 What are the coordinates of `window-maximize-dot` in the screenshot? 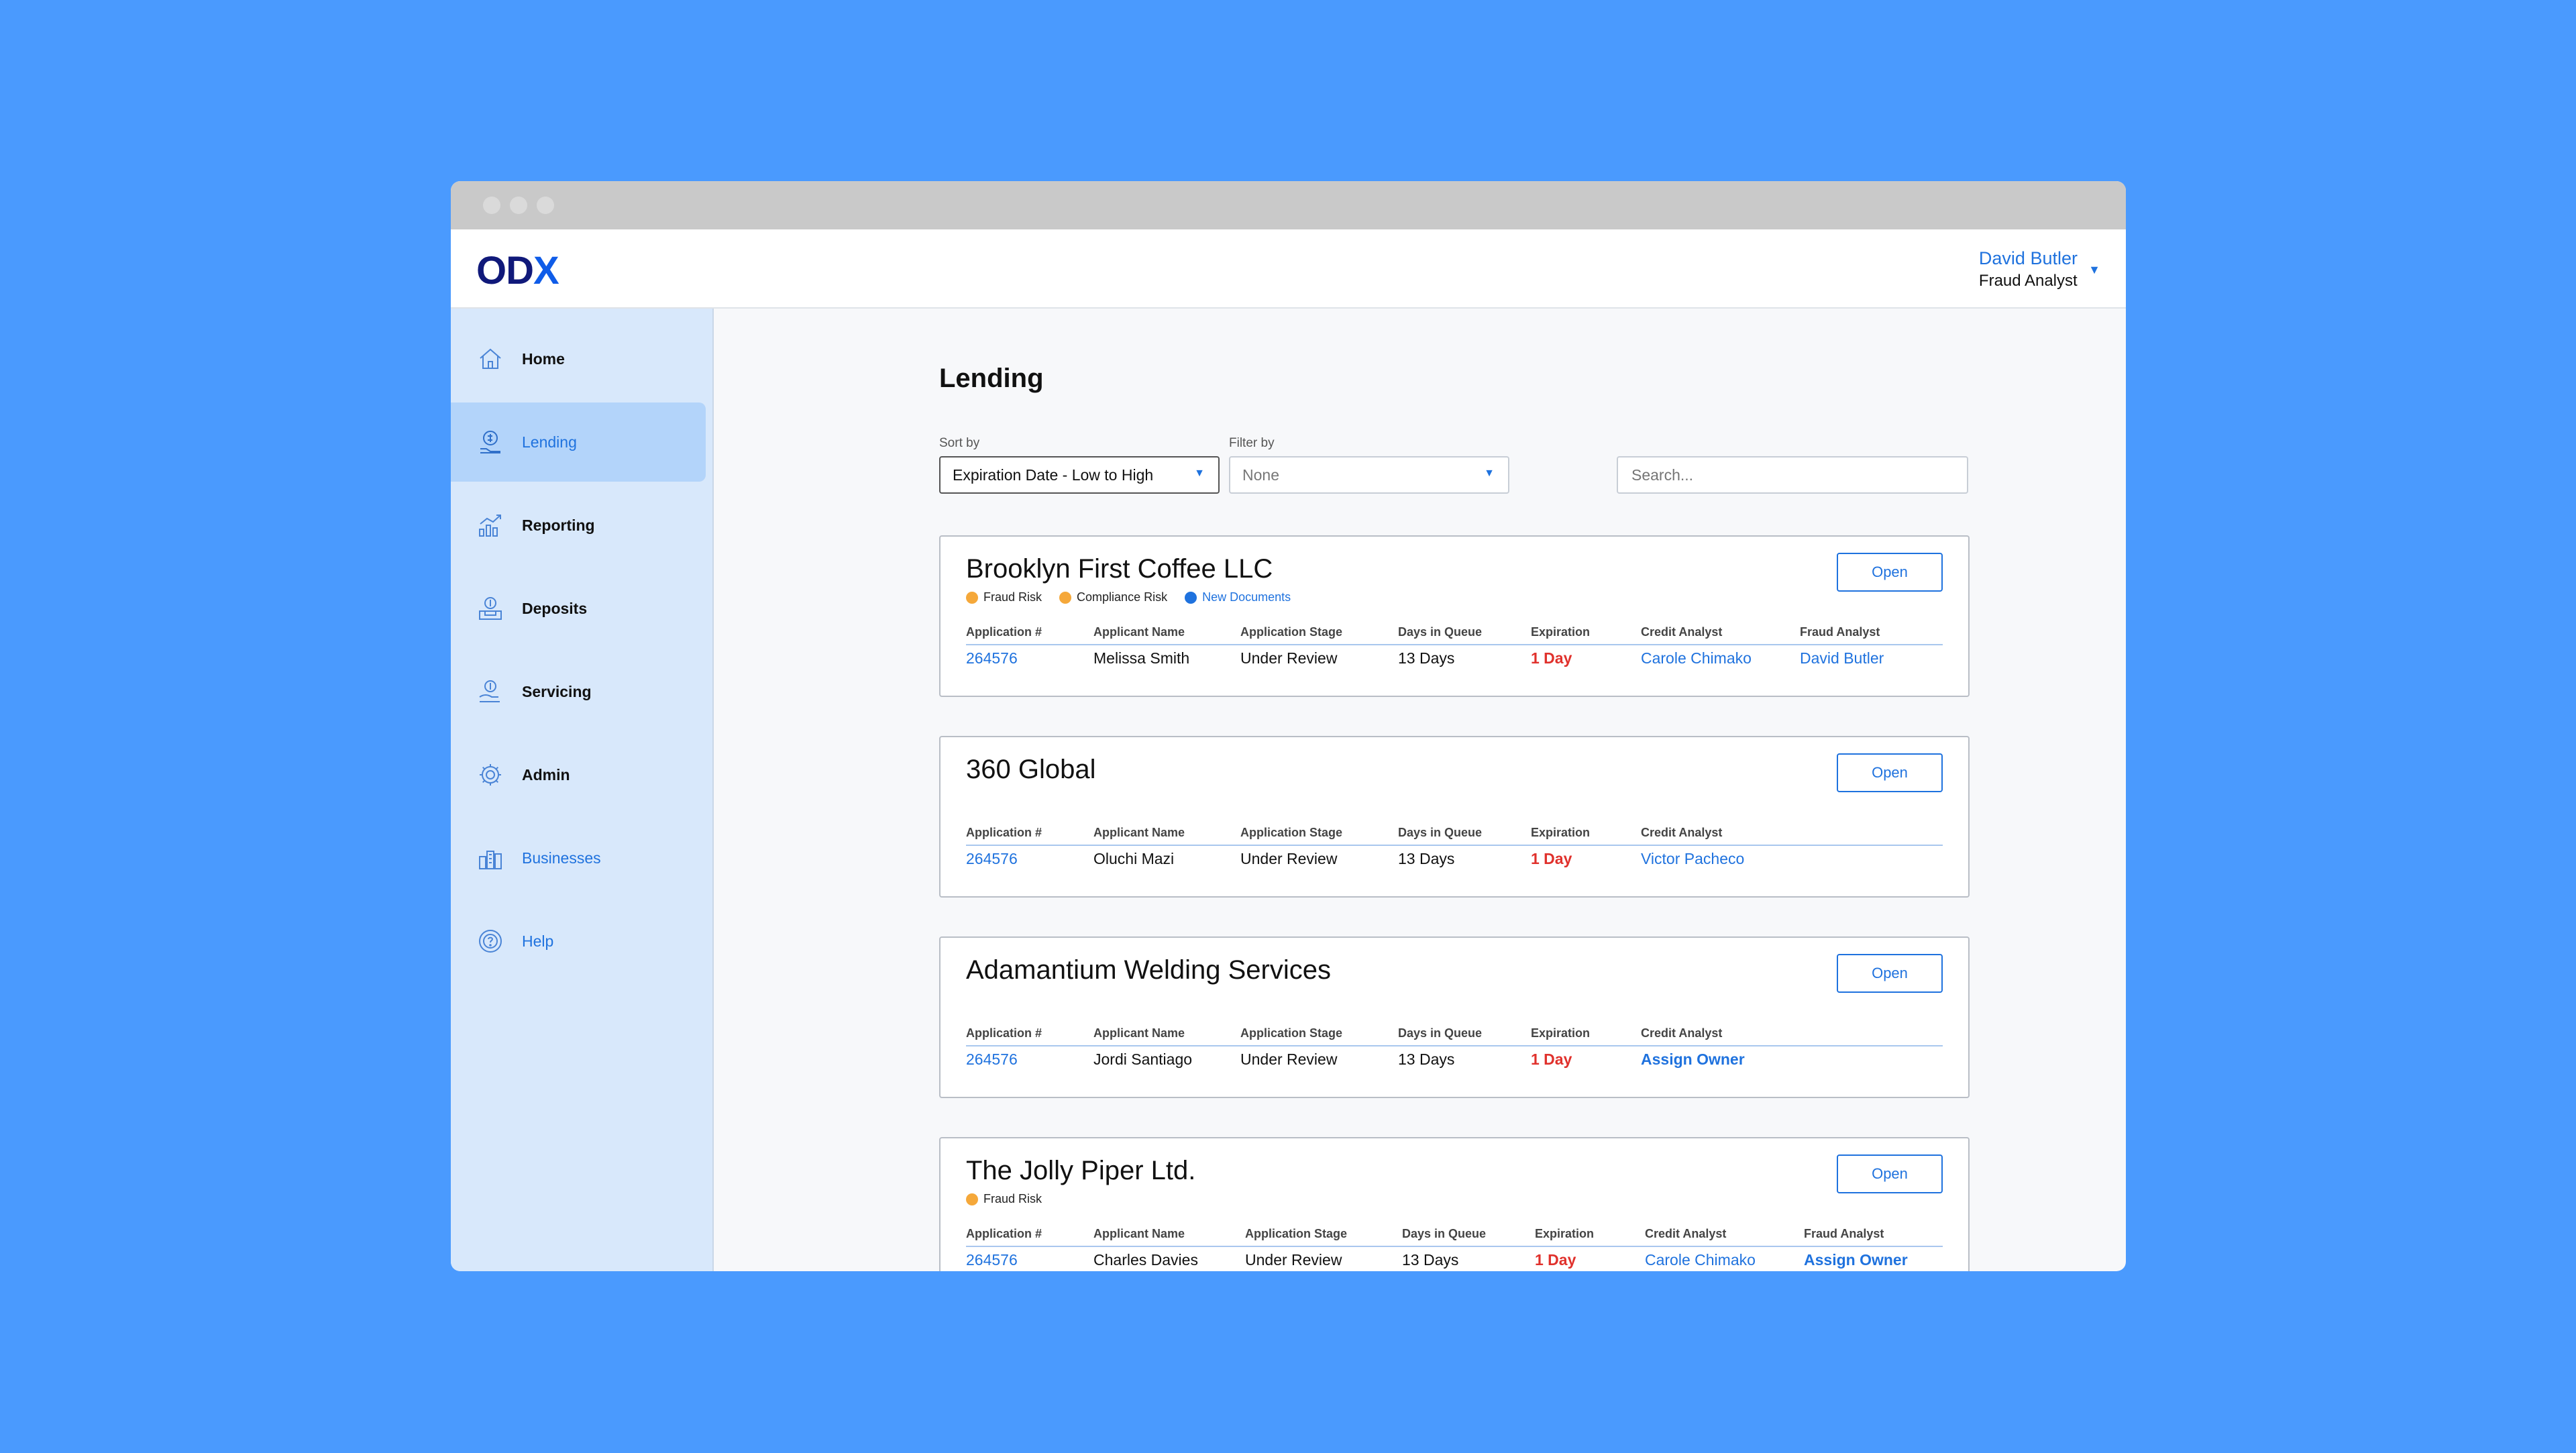 It's located at (545, 205).